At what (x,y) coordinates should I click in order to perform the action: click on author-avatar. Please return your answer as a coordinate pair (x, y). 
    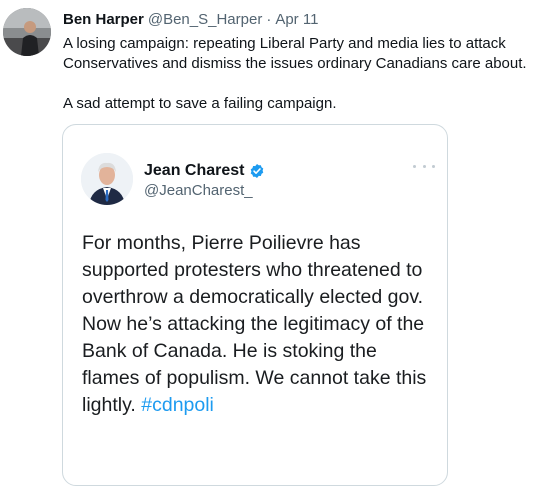
    Looking at the image, I should click on (27, 32).